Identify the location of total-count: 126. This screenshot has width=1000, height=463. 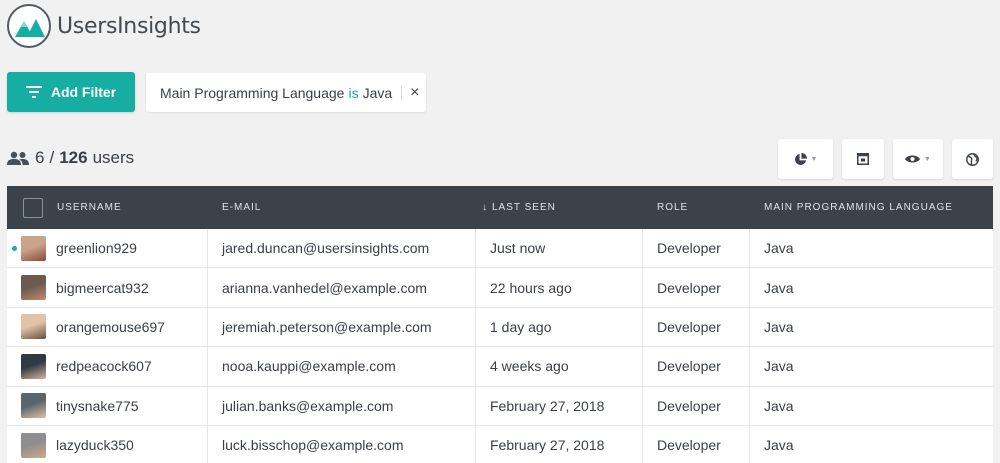
(73, 157).